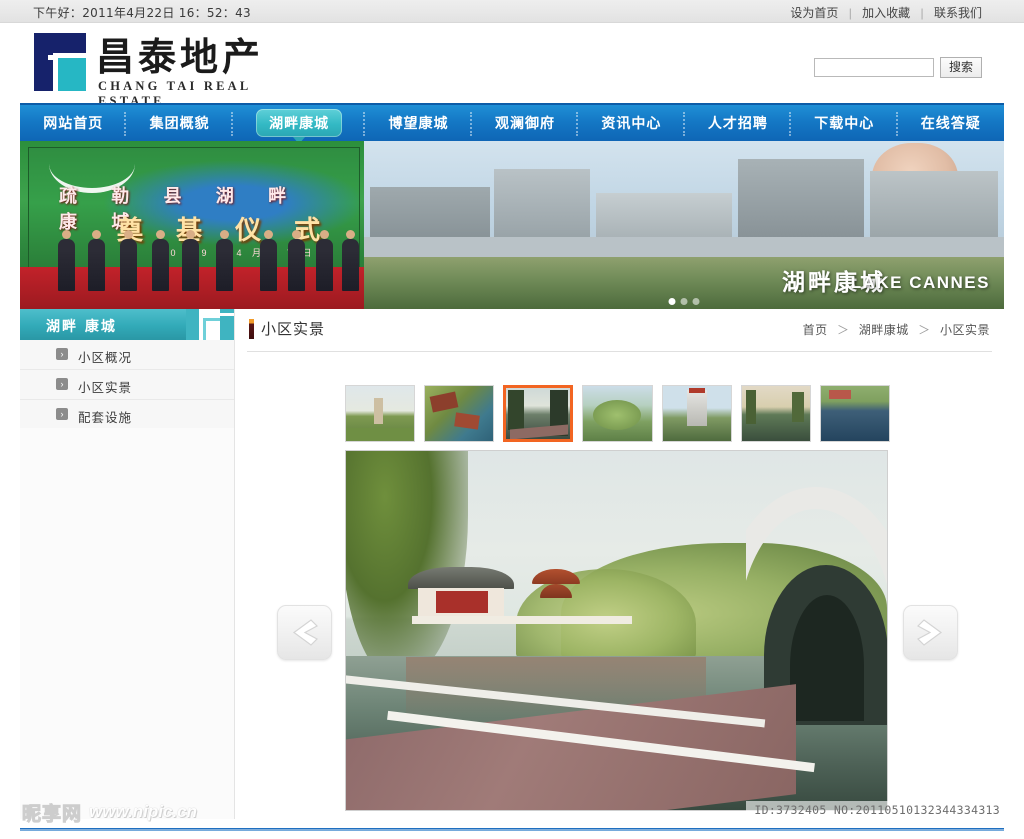 The width and height of the screenshot is (1024, 839). I want to click on nav-item-recruitment: 人才招聘, so click(738, 124).